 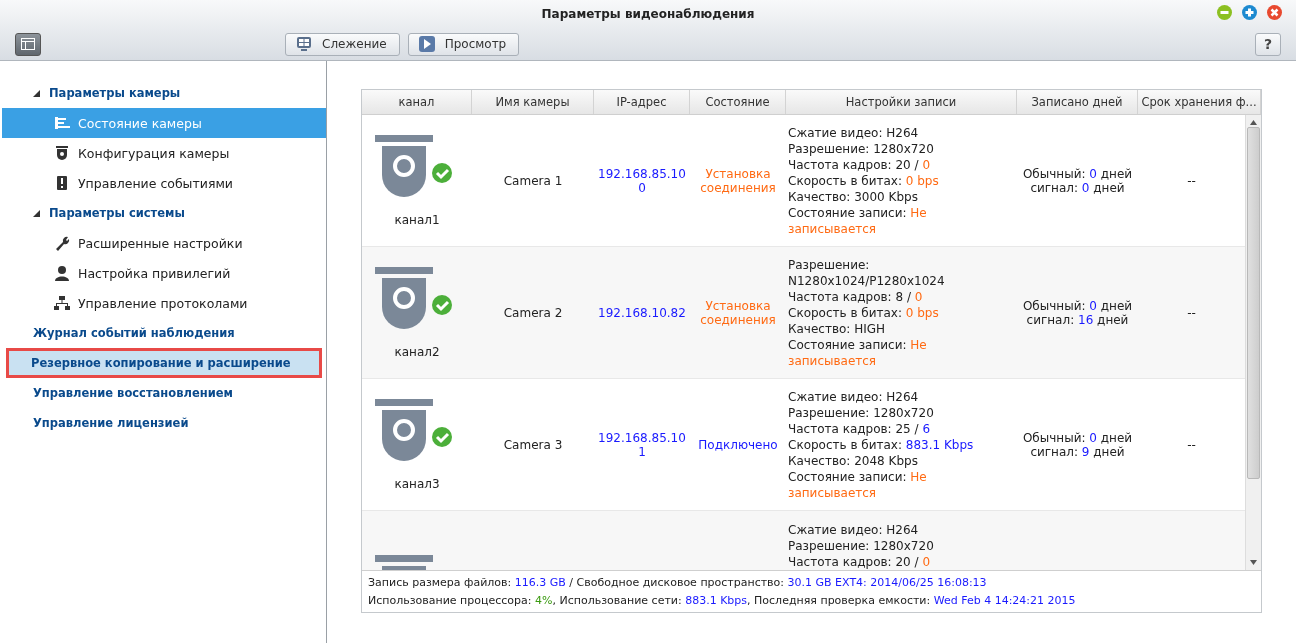 I want to click on channel-label: канал1, so click(x=417, y=219).